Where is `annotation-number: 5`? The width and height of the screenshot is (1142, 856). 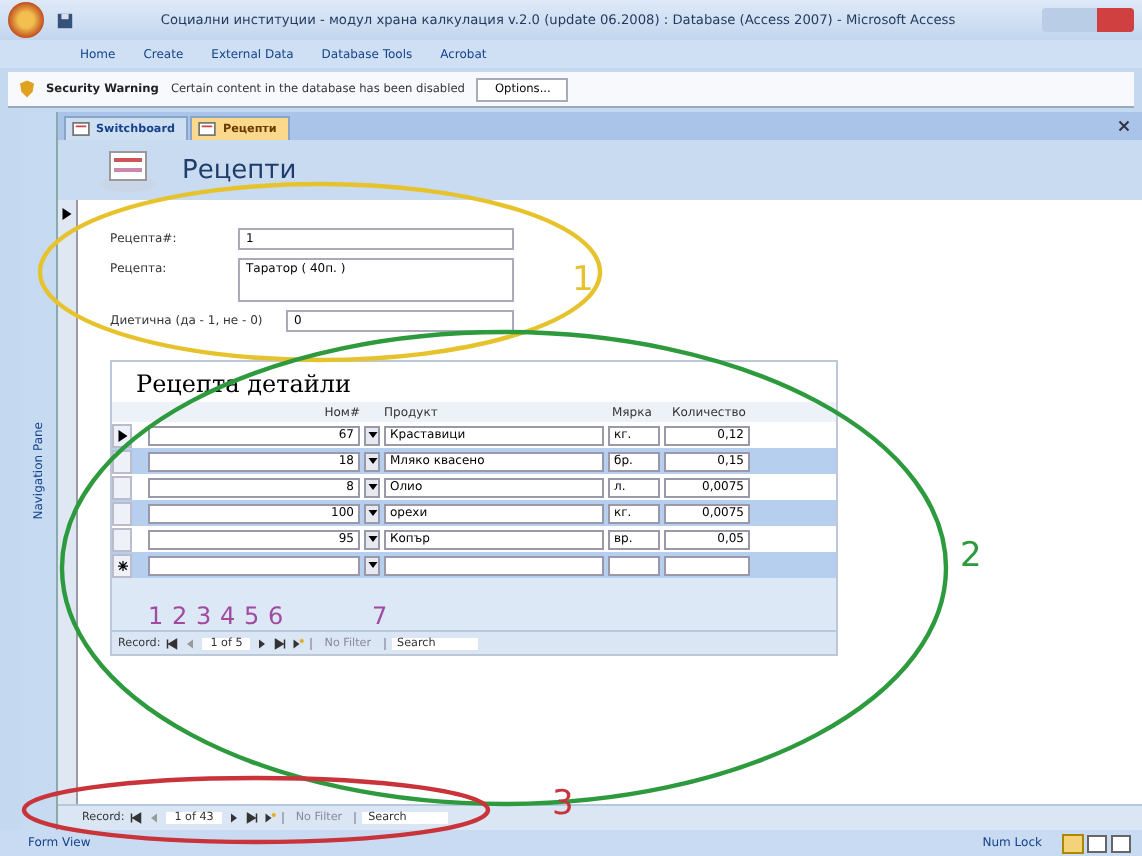 annotation-number: 5 is located at coordinates (252, 616).